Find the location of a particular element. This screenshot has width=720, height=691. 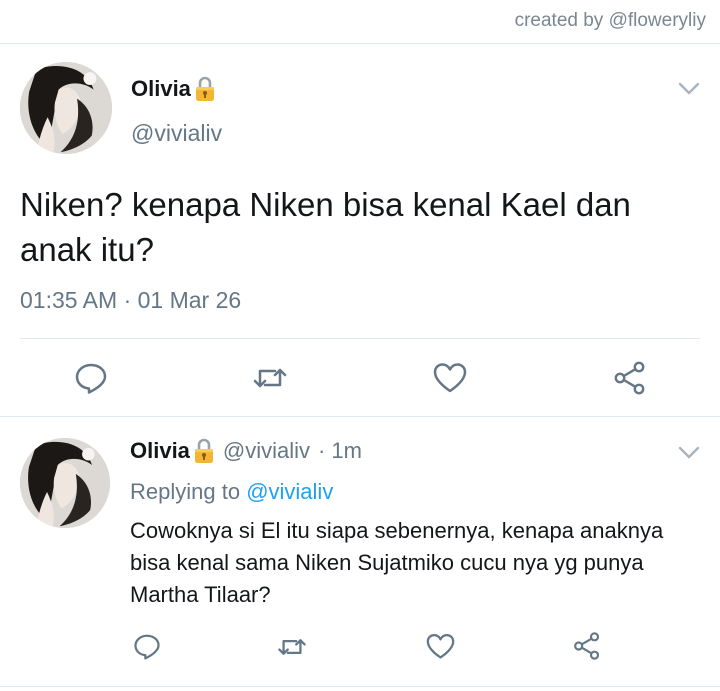

reply-time: 1m is located at coordinates (346, 451).